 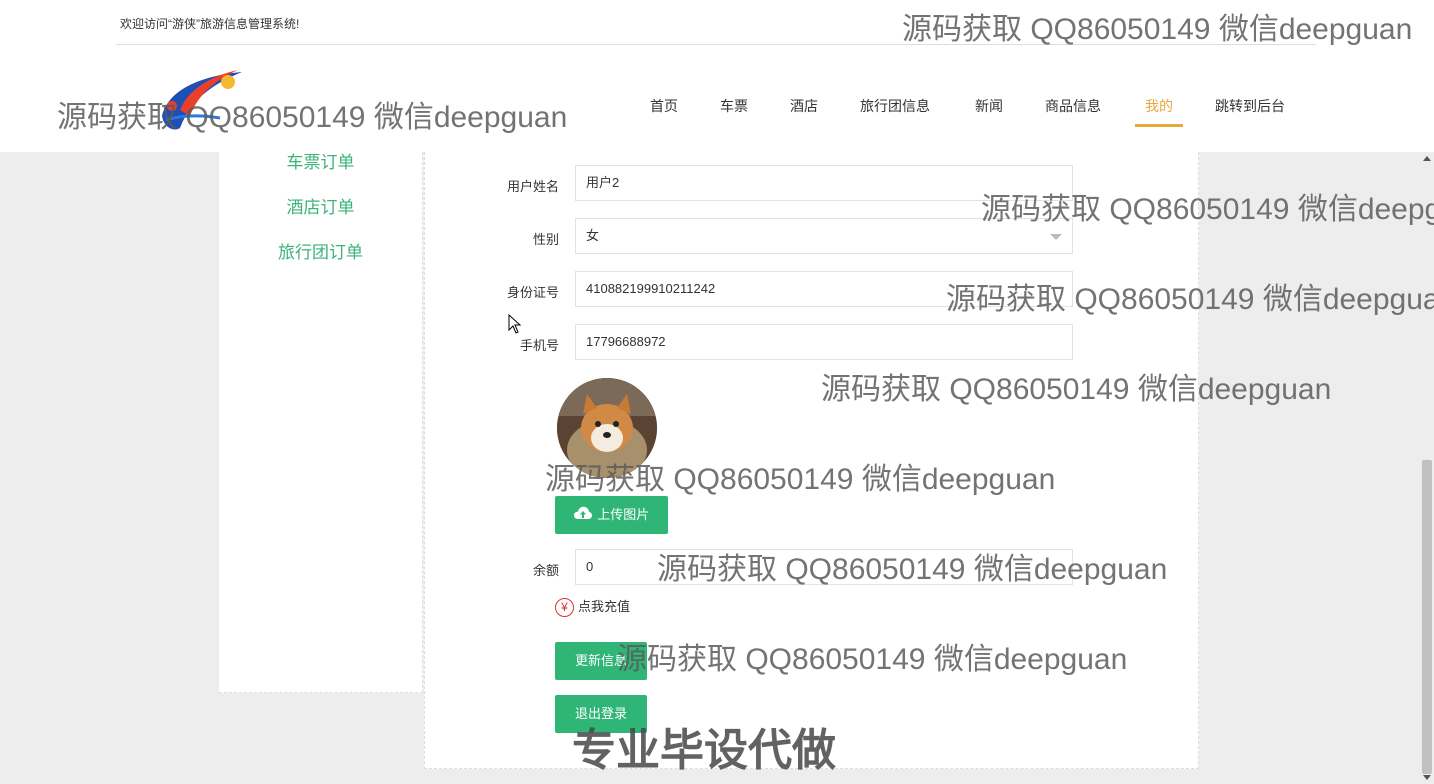 I want to click on header-divider, so click(x=716, y=44).